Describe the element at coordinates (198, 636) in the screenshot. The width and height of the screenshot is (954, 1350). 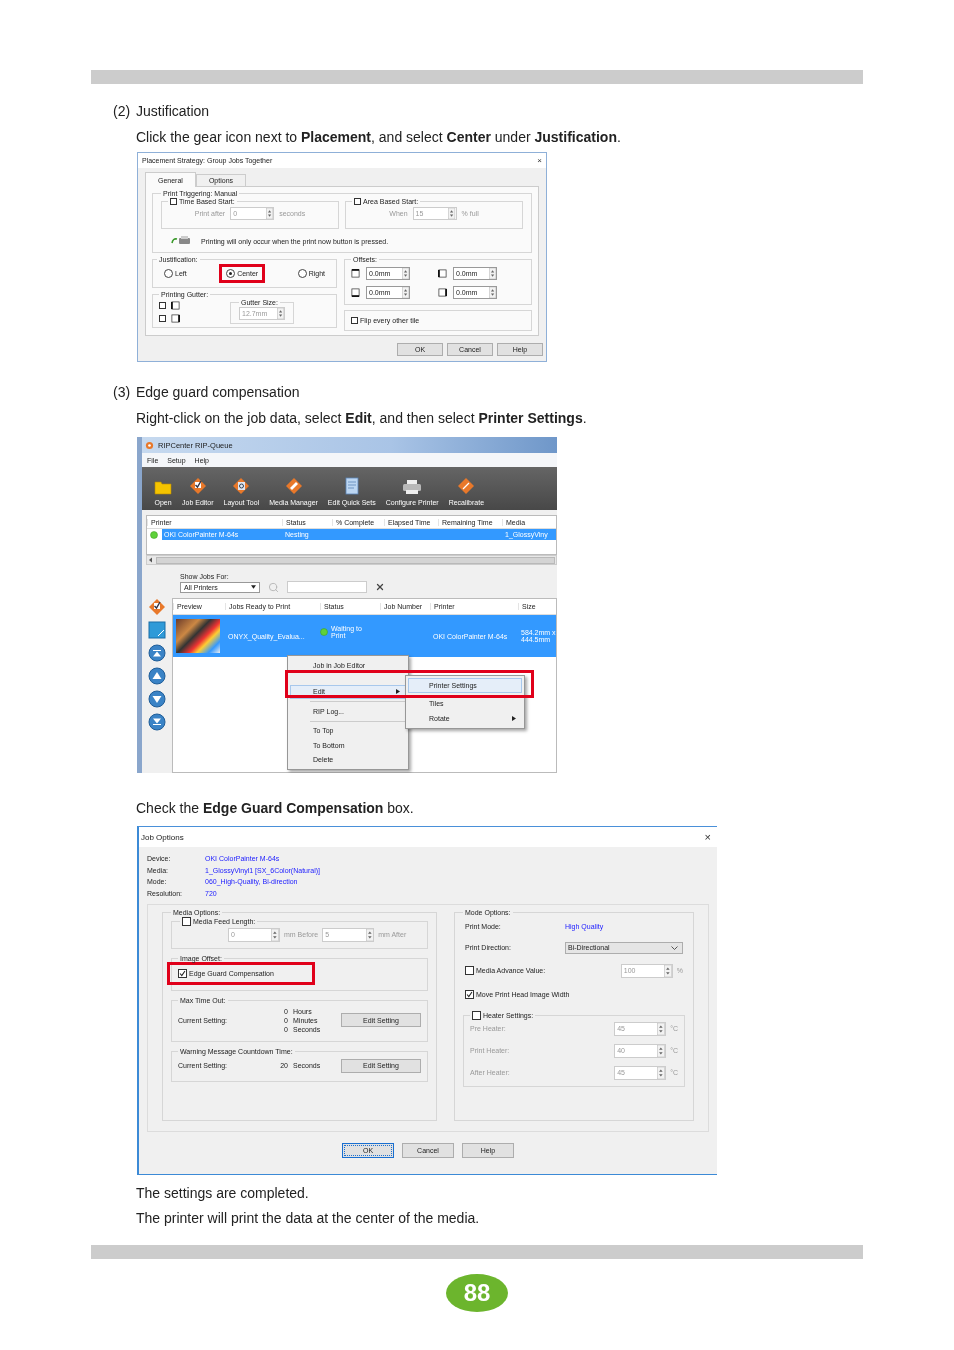
I see `thumbnail-image` at that location.